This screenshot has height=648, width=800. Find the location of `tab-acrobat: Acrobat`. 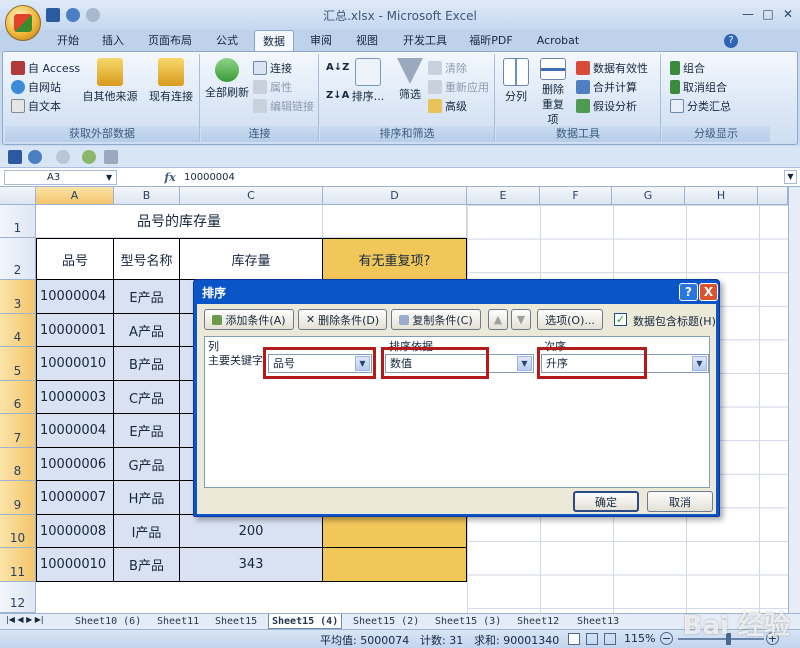

tab-acrobat: Acrobat is located at coordinates (558, 41).